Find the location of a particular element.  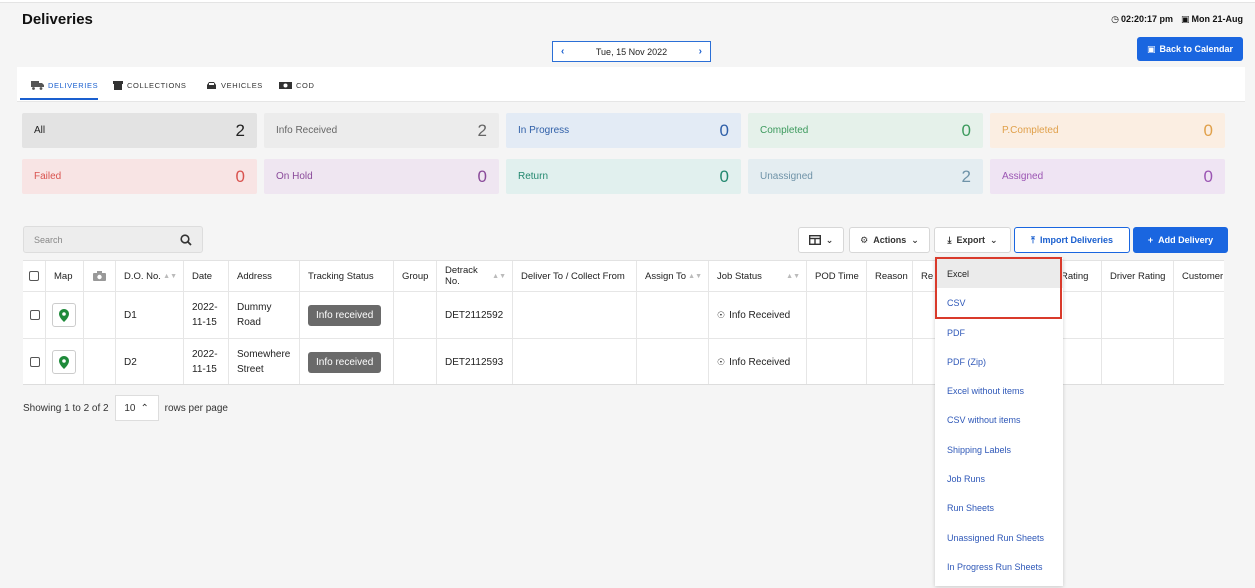

select-all-checkbox is located at coordinates (34, 276).